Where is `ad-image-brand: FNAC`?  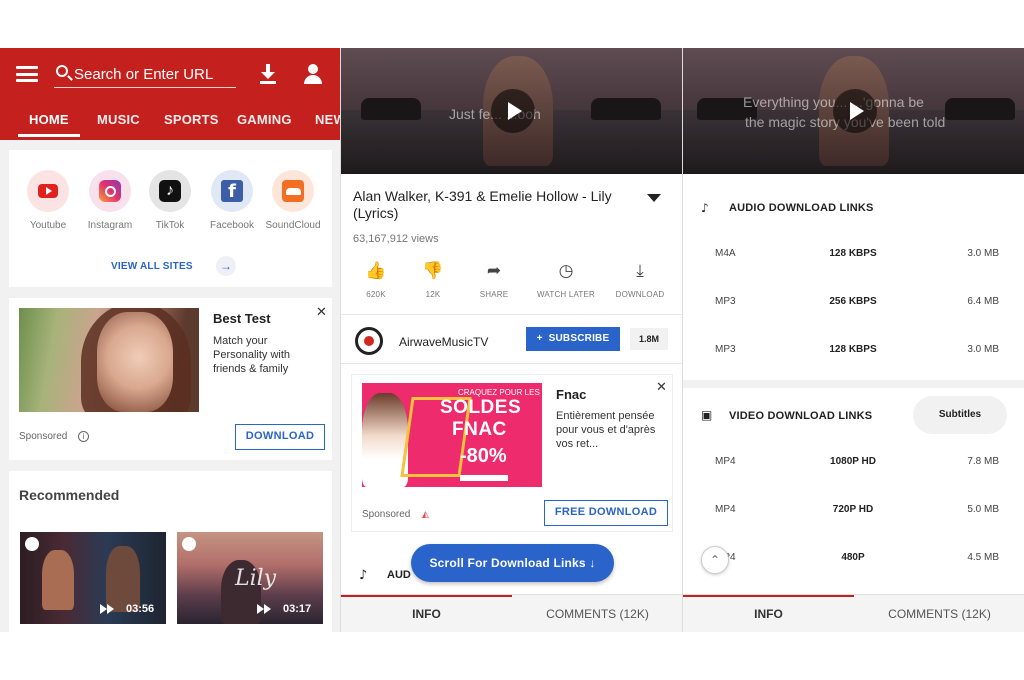 ad-image-brand: FNAC is located at coordinates (479, 430).